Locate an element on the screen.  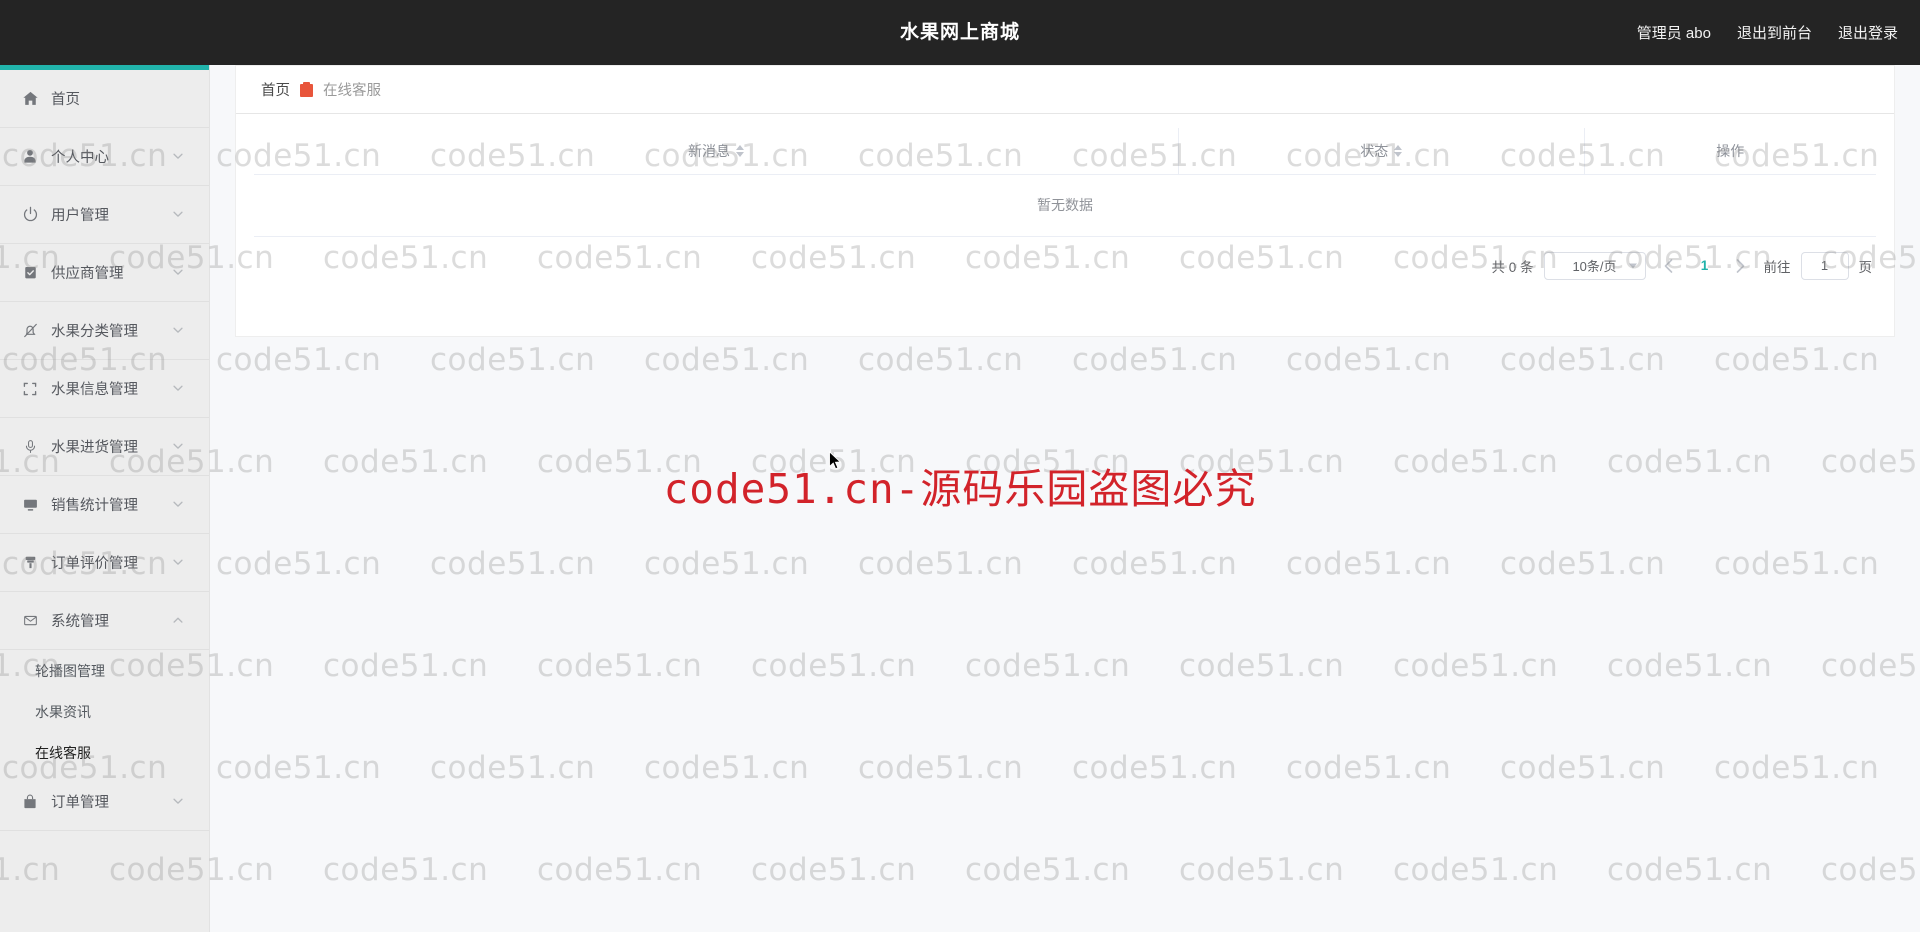
sidebar-item-label: 销售统计管理 is located at coordinates (94, 506).